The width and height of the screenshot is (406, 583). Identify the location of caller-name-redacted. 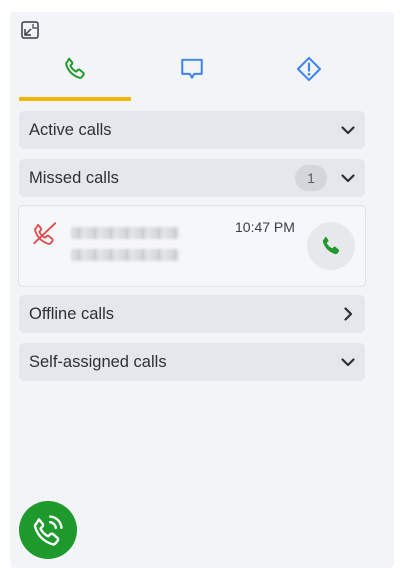
(125, 233).